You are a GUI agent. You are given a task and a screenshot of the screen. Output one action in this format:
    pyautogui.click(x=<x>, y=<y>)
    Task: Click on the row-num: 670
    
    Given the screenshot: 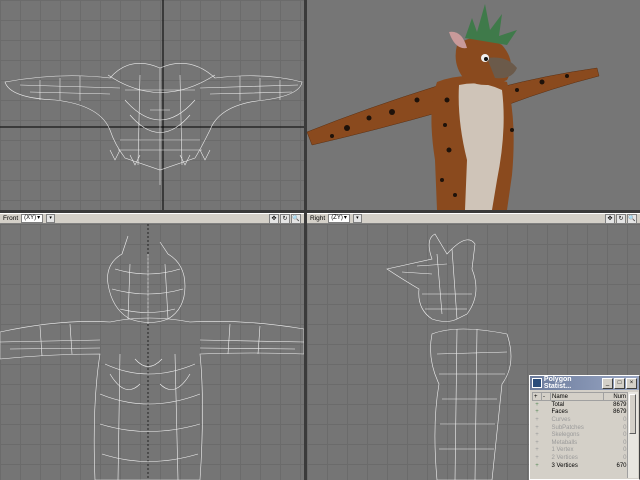 What is the action you would take?
    pyautogui.click(x=621, y=465)
    